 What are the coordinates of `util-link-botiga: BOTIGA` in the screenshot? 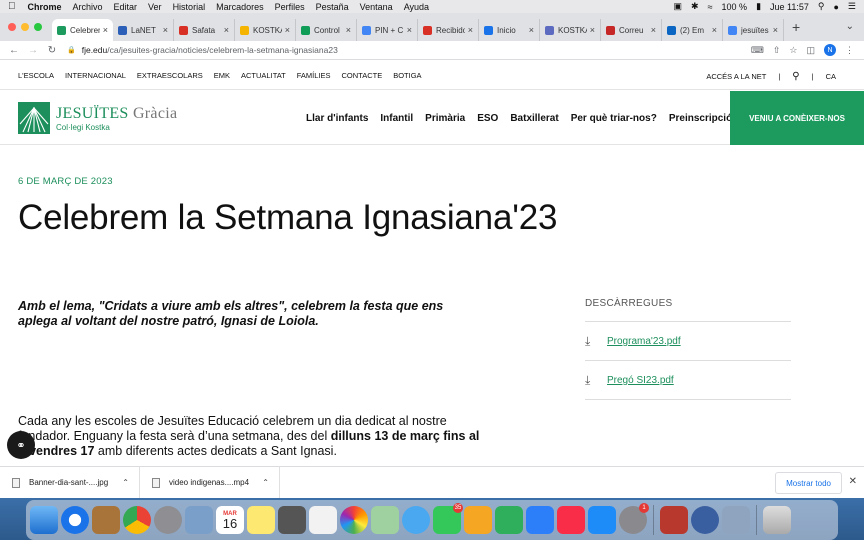 It's located at (407, 75).